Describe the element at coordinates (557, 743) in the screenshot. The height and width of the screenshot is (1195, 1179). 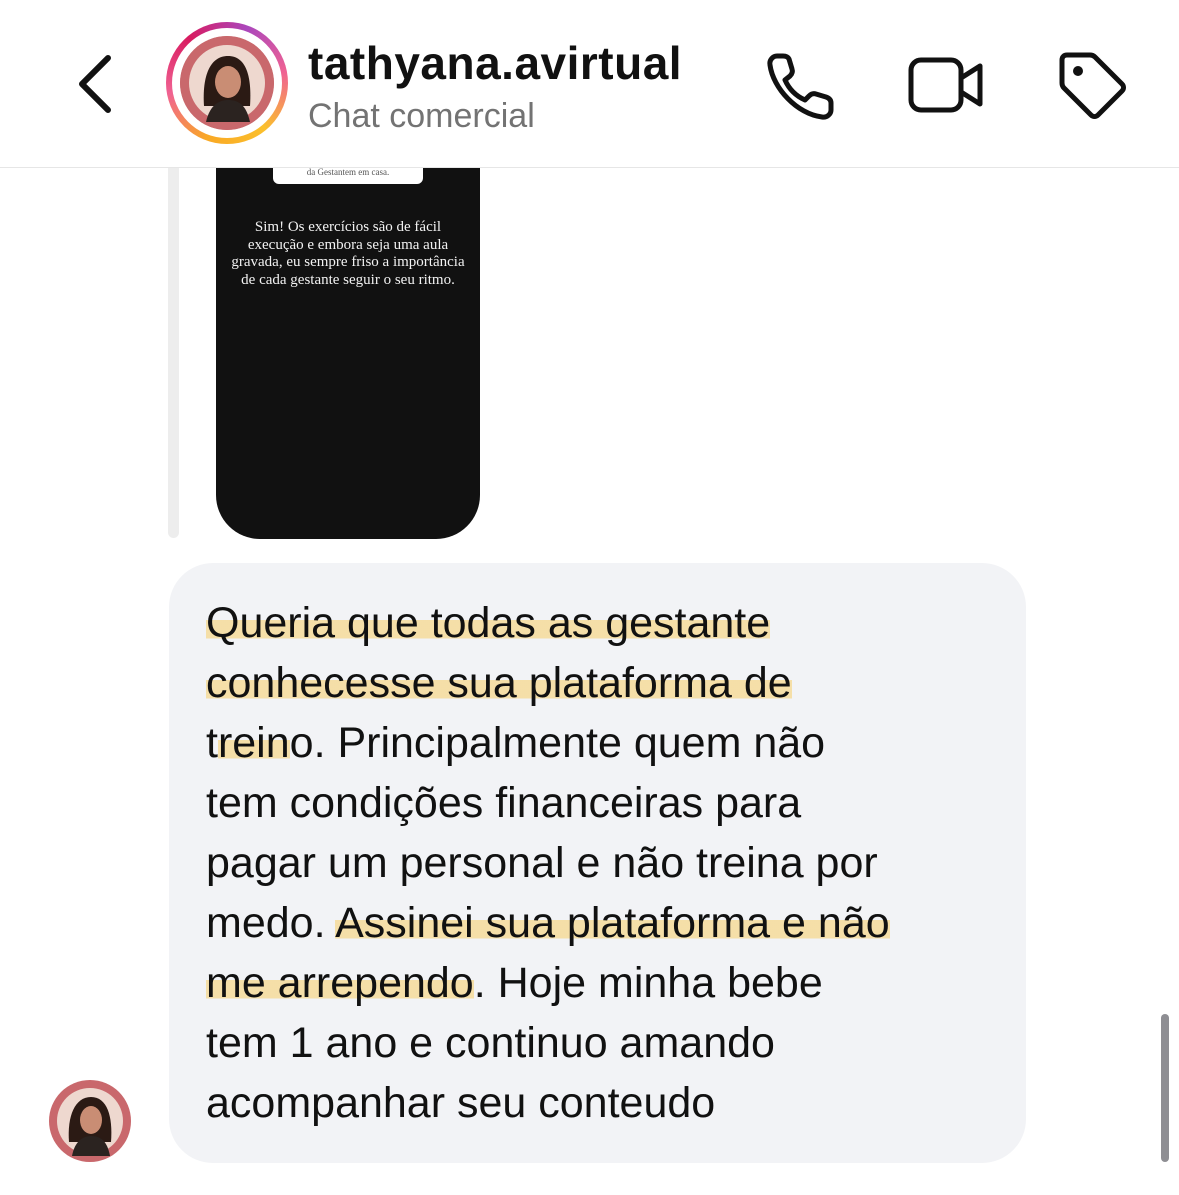
I see `message-text-segment: o. Principalmente quem não` at that location.